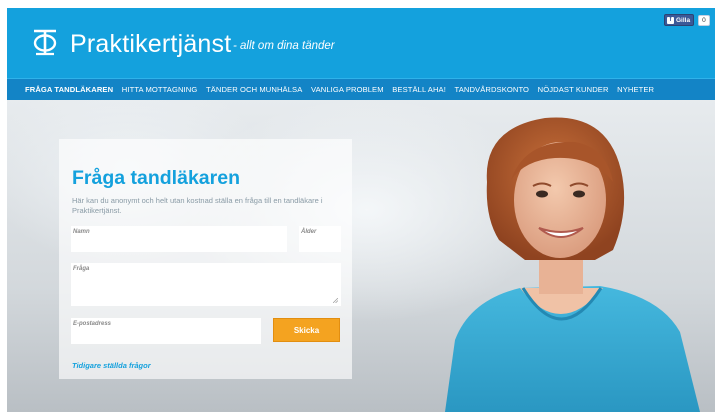  I want to click on facebook-like-widget: f Gilla 0, so click(687, 20).